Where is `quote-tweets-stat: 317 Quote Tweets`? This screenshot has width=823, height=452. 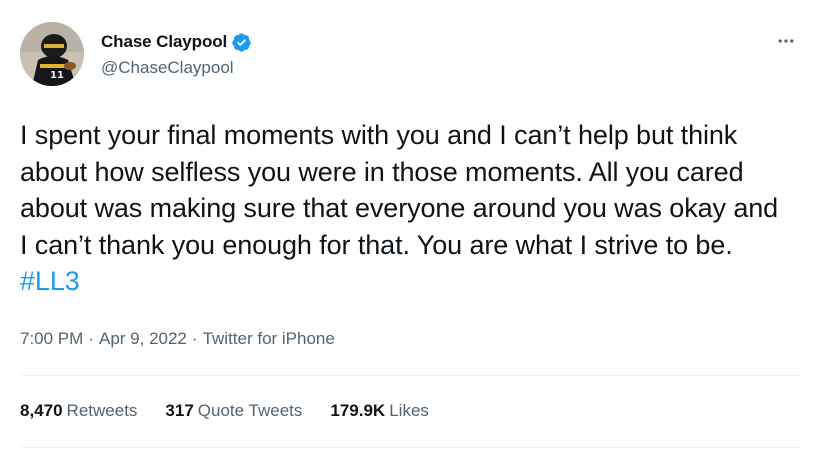 quote-tweets-stat: 317 Quote Tweets is located at coordinates (233, 411).